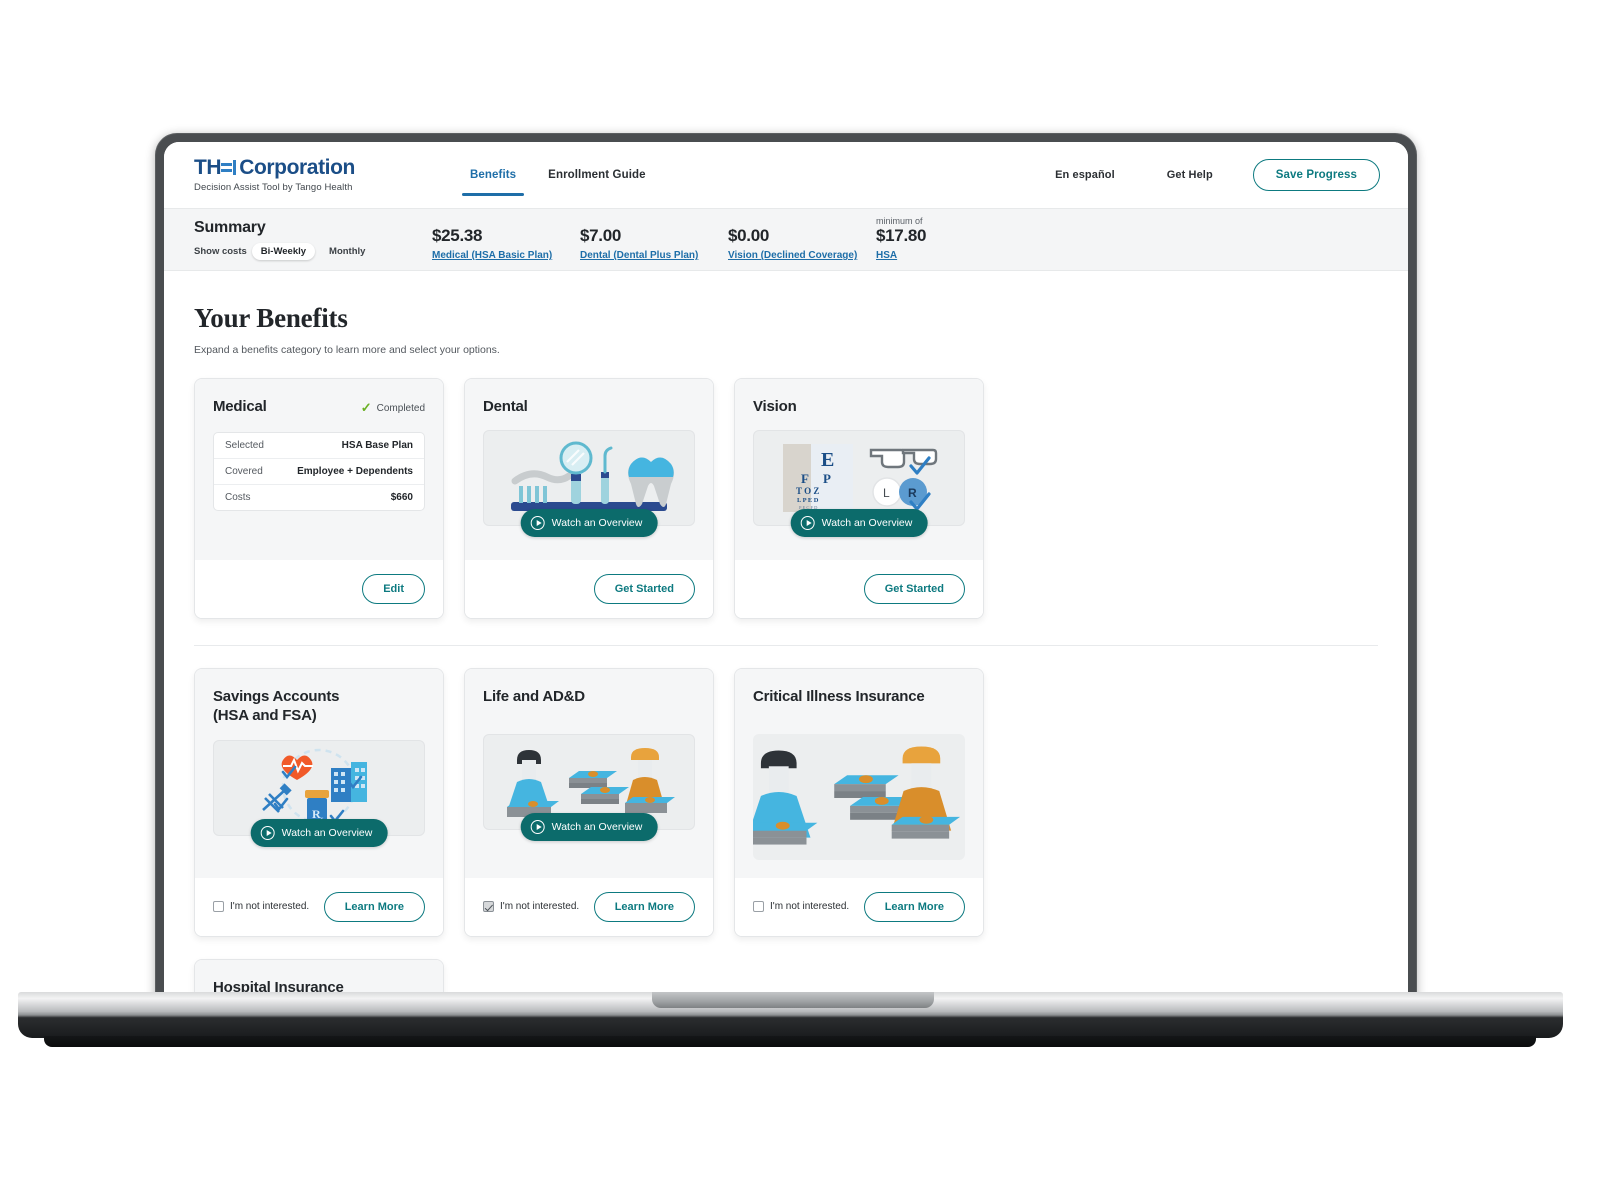 Image resolution: width=1600 pixels, height=1200 pixels. Describe the element at coordinates (793, 1000) in the screenshot. I see `laptop-base-notch` at that location.